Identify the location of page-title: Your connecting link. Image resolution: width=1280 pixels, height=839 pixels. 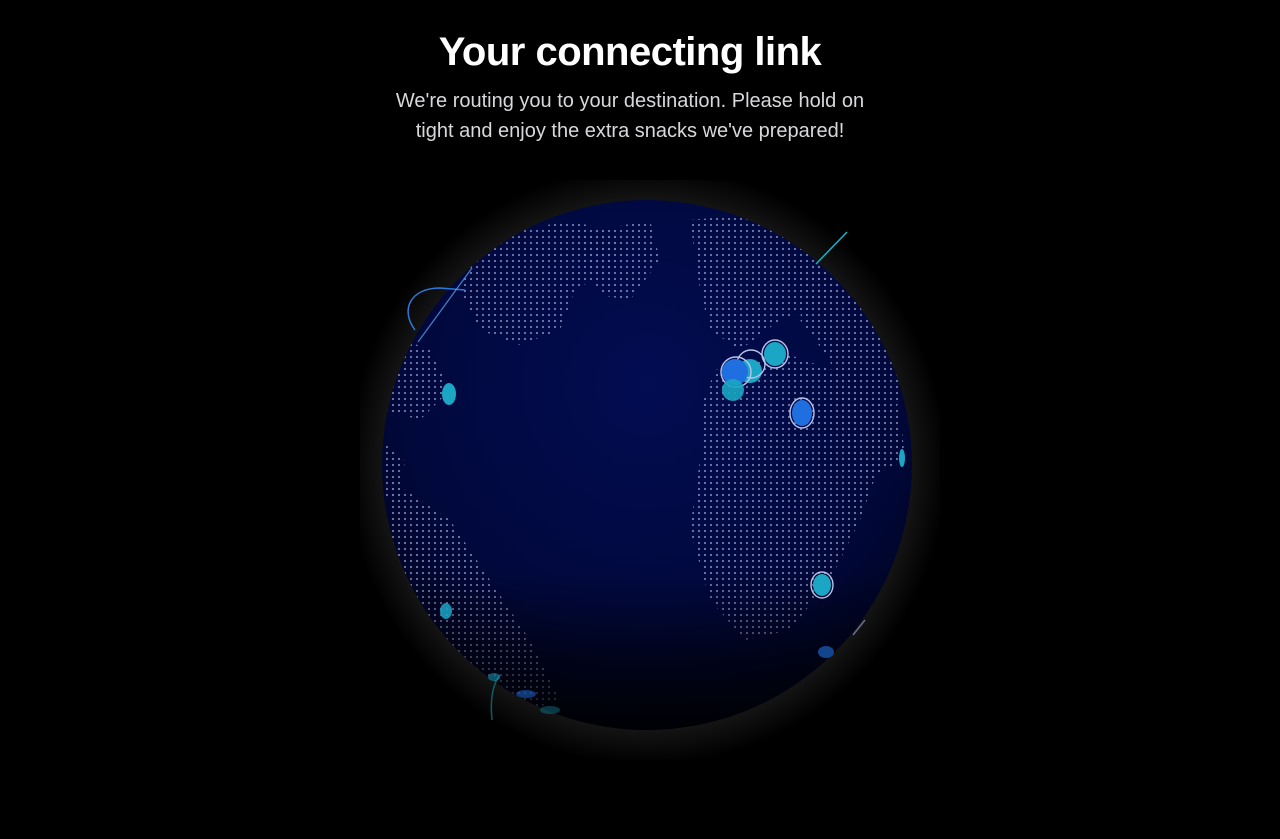
(630, 52).